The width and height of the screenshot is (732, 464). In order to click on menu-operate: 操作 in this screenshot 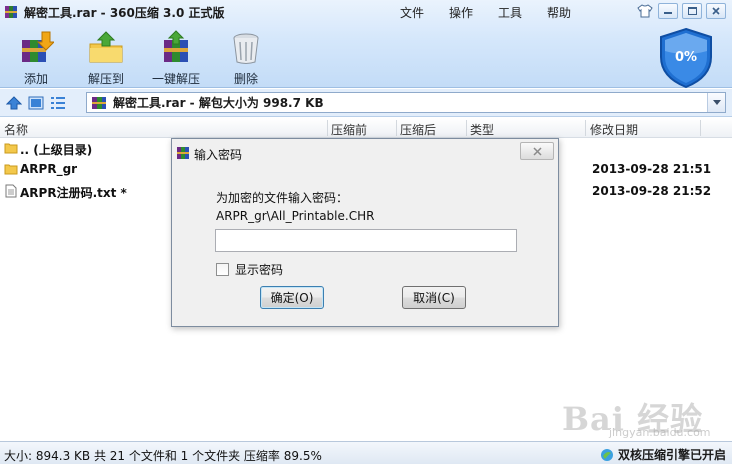, I will do `click(461, 12)`.